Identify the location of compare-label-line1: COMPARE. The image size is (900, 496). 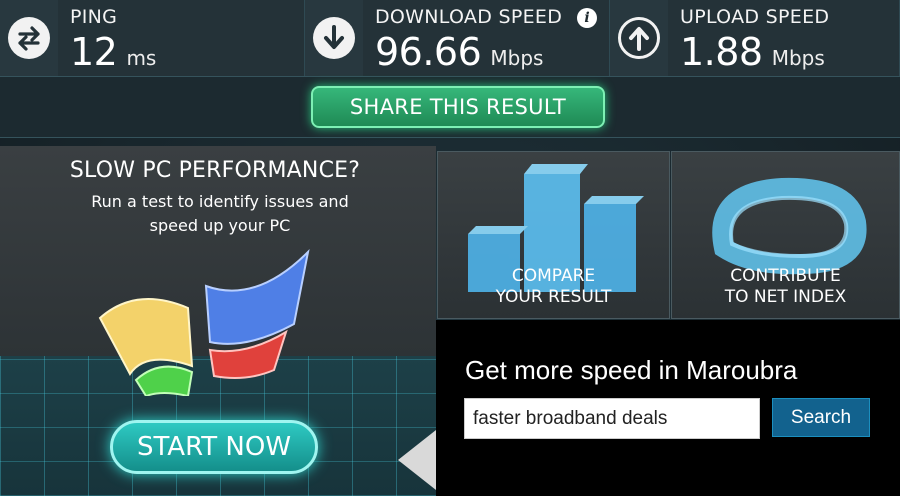
(553, 276).